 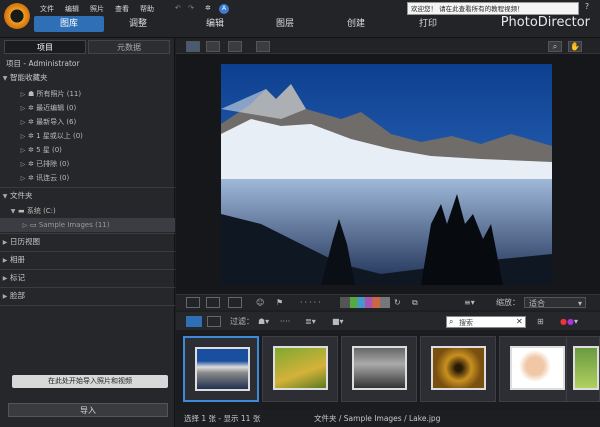 What do you see at coordinates (235, 46) in the screenshot?
I see `view-mode-grid-icon` at bounding box center [235, 46].